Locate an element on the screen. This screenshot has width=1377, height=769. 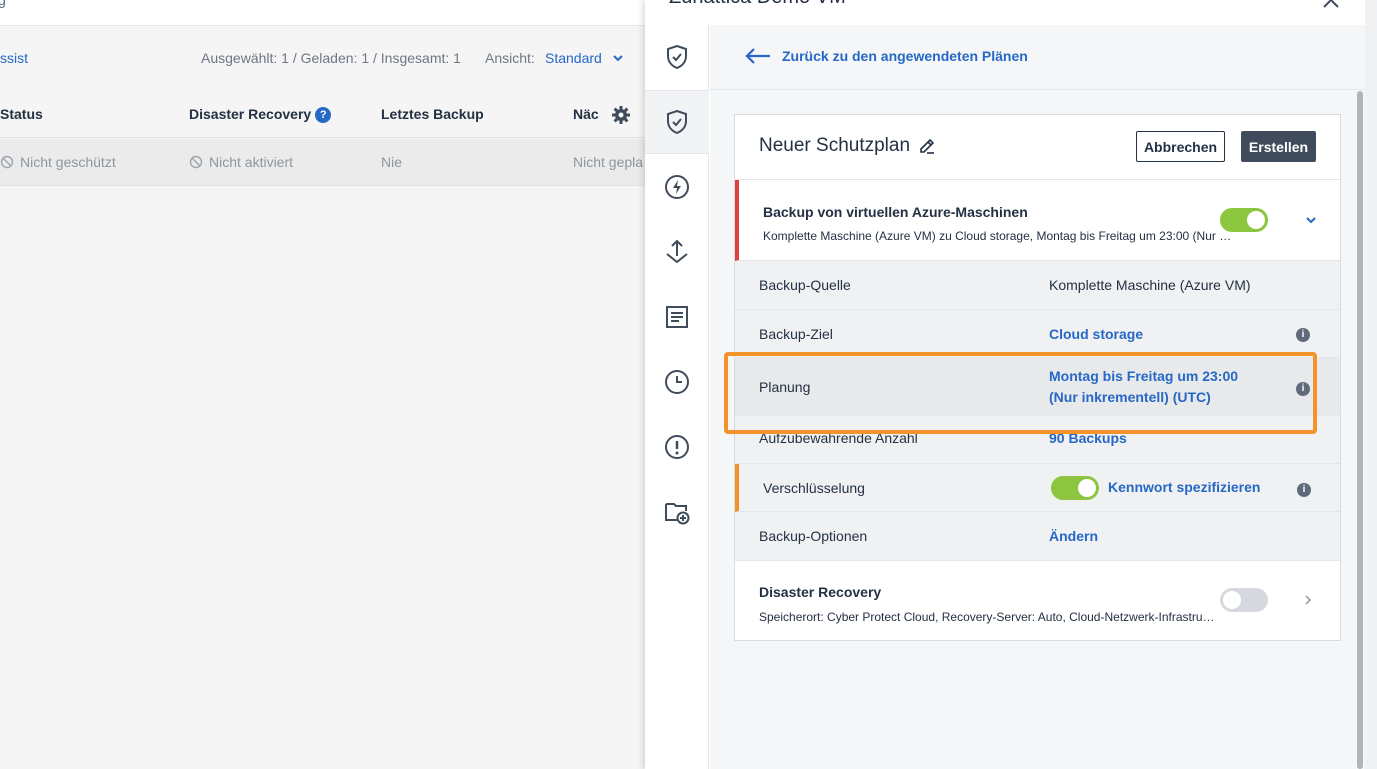
row-encryption: Verschlüsselung Kennwort spezifizieren i is located at coordinates (1037, 488).